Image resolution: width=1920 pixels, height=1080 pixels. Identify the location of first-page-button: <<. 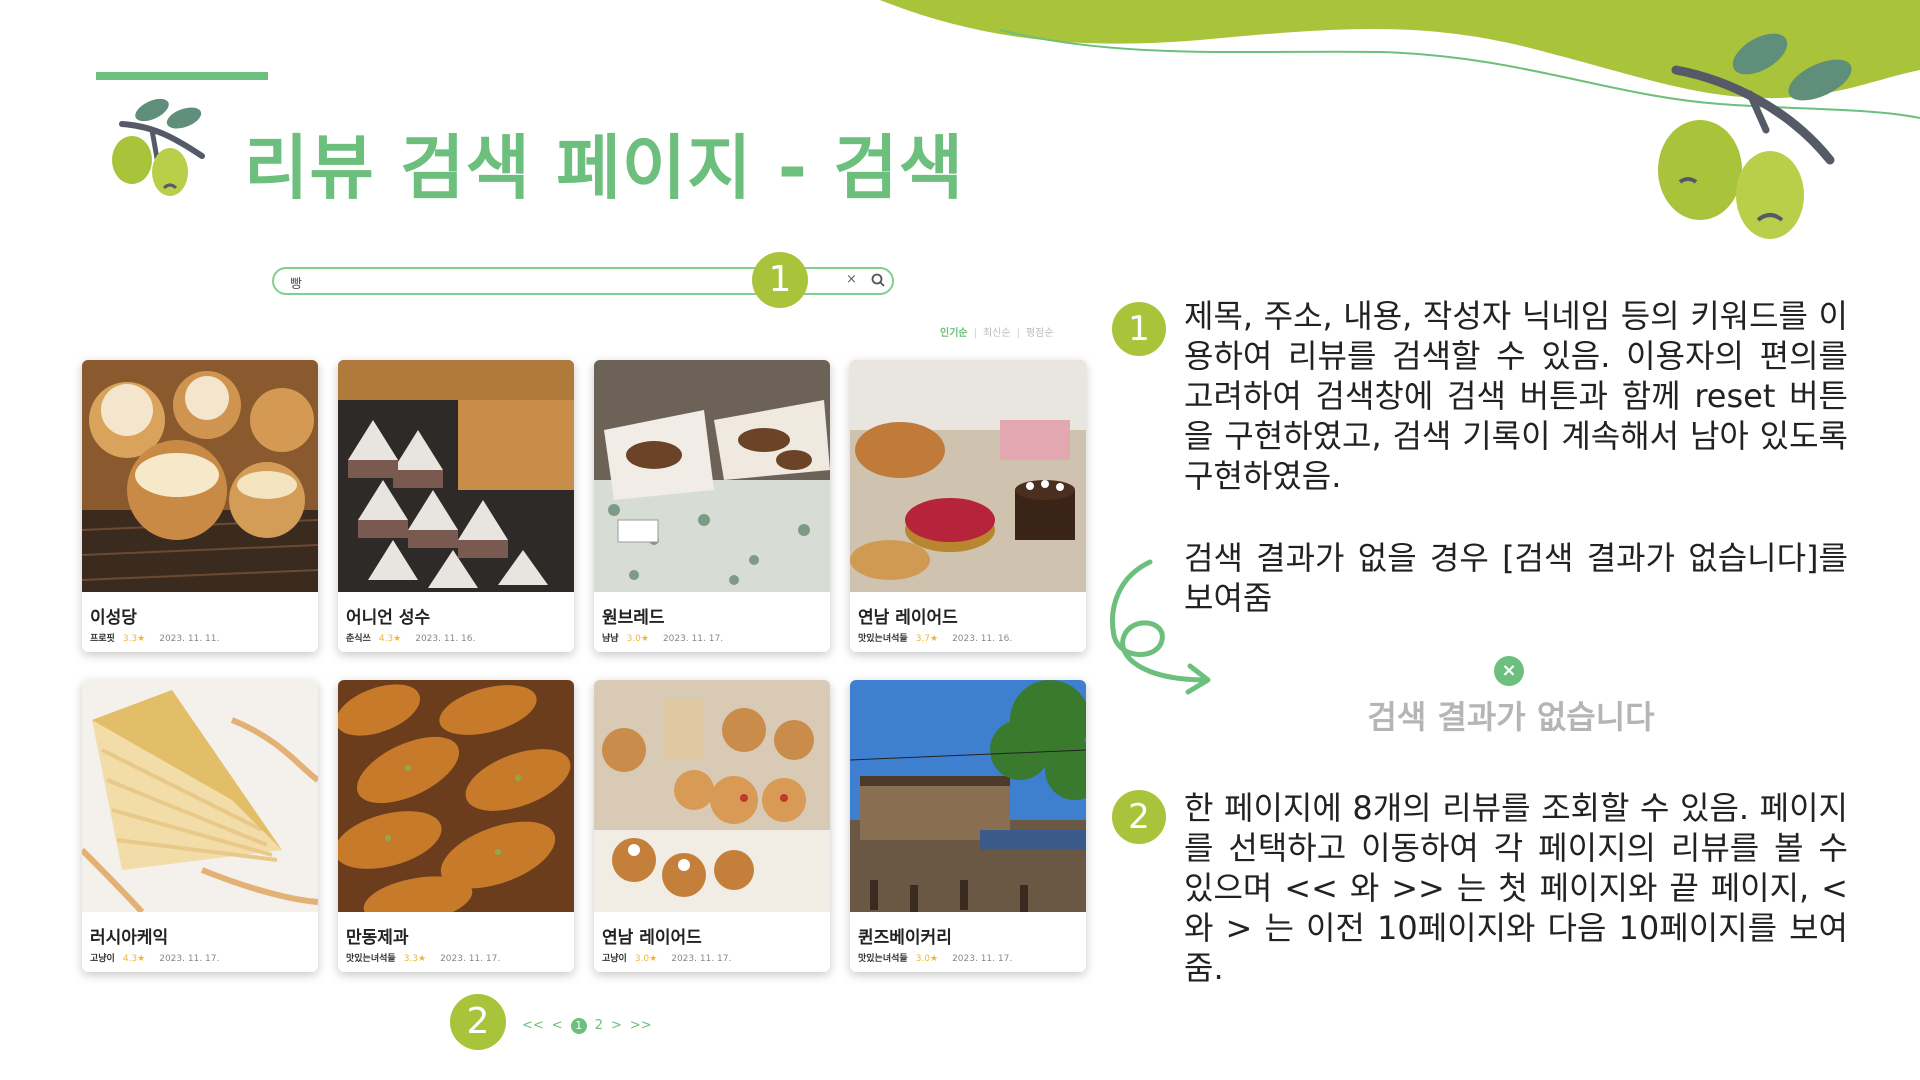
(533, 1025).